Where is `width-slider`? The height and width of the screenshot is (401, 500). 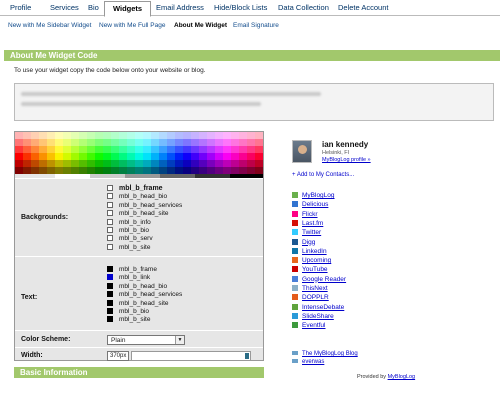
width-slider is located at coordinates (191, 356).